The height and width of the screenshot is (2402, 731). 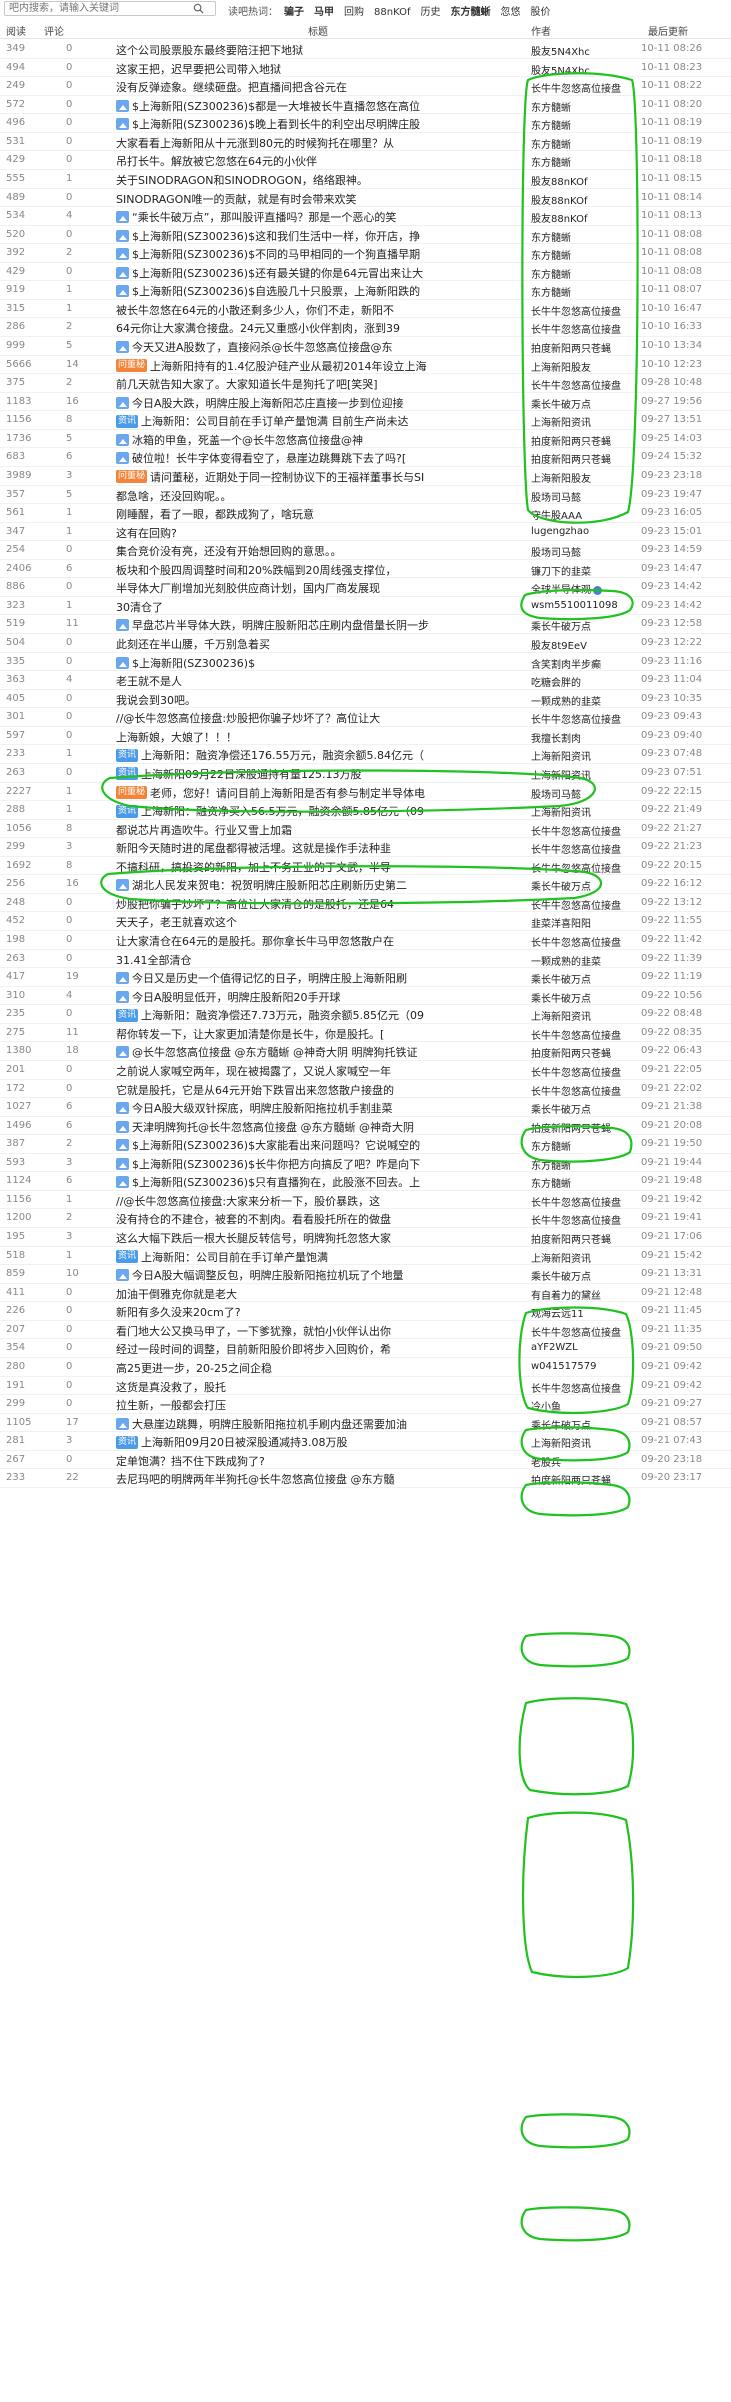 I want to click on post-title-link: 之前说人家喊空两年，现在被揭露了，又说人家喊空一年, so click(x=253, y=1071).